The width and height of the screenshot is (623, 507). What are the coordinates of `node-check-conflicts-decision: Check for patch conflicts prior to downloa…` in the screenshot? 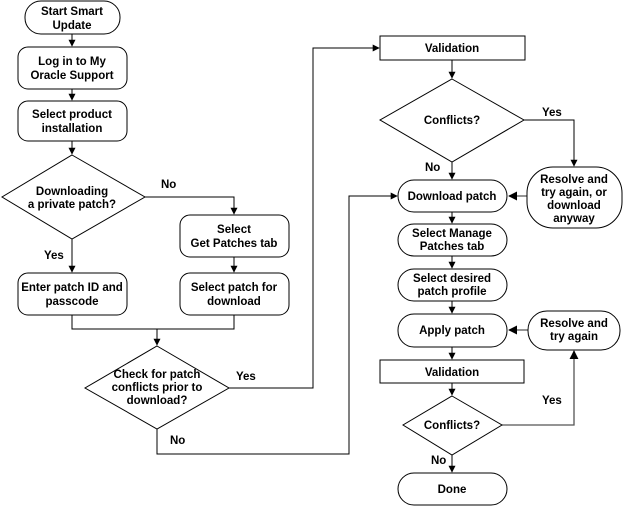 It's located at (157, 387).